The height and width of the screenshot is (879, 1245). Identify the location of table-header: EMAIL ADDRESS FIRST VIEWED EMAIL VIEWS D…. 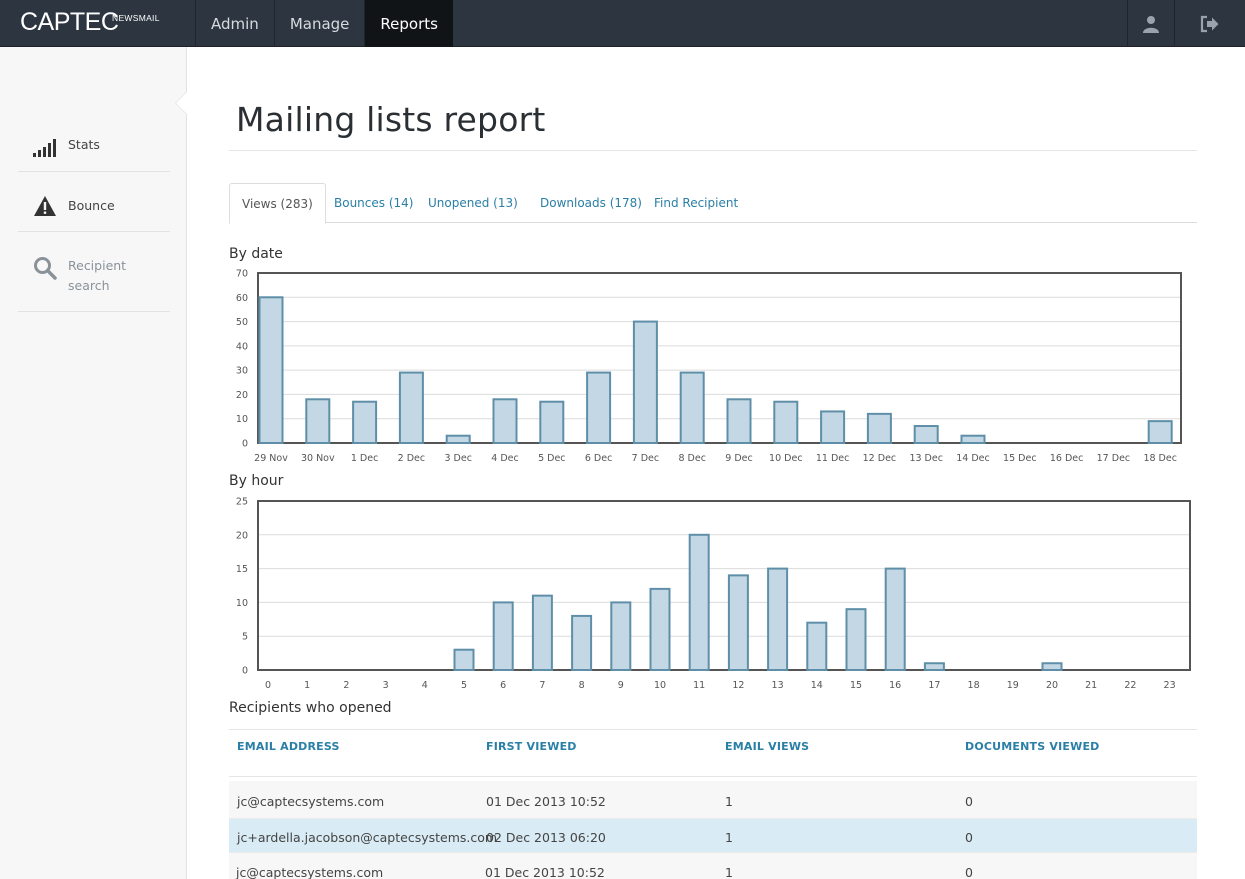
(713, 753).